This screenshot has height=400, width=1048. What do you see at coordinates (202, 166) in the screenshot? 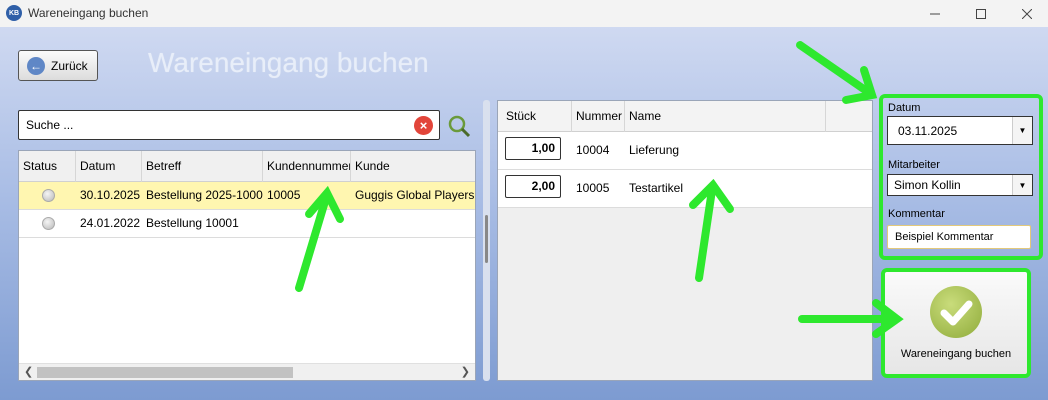
I see `column-header-betreff: Betreff` at bounding box center [202, 166].